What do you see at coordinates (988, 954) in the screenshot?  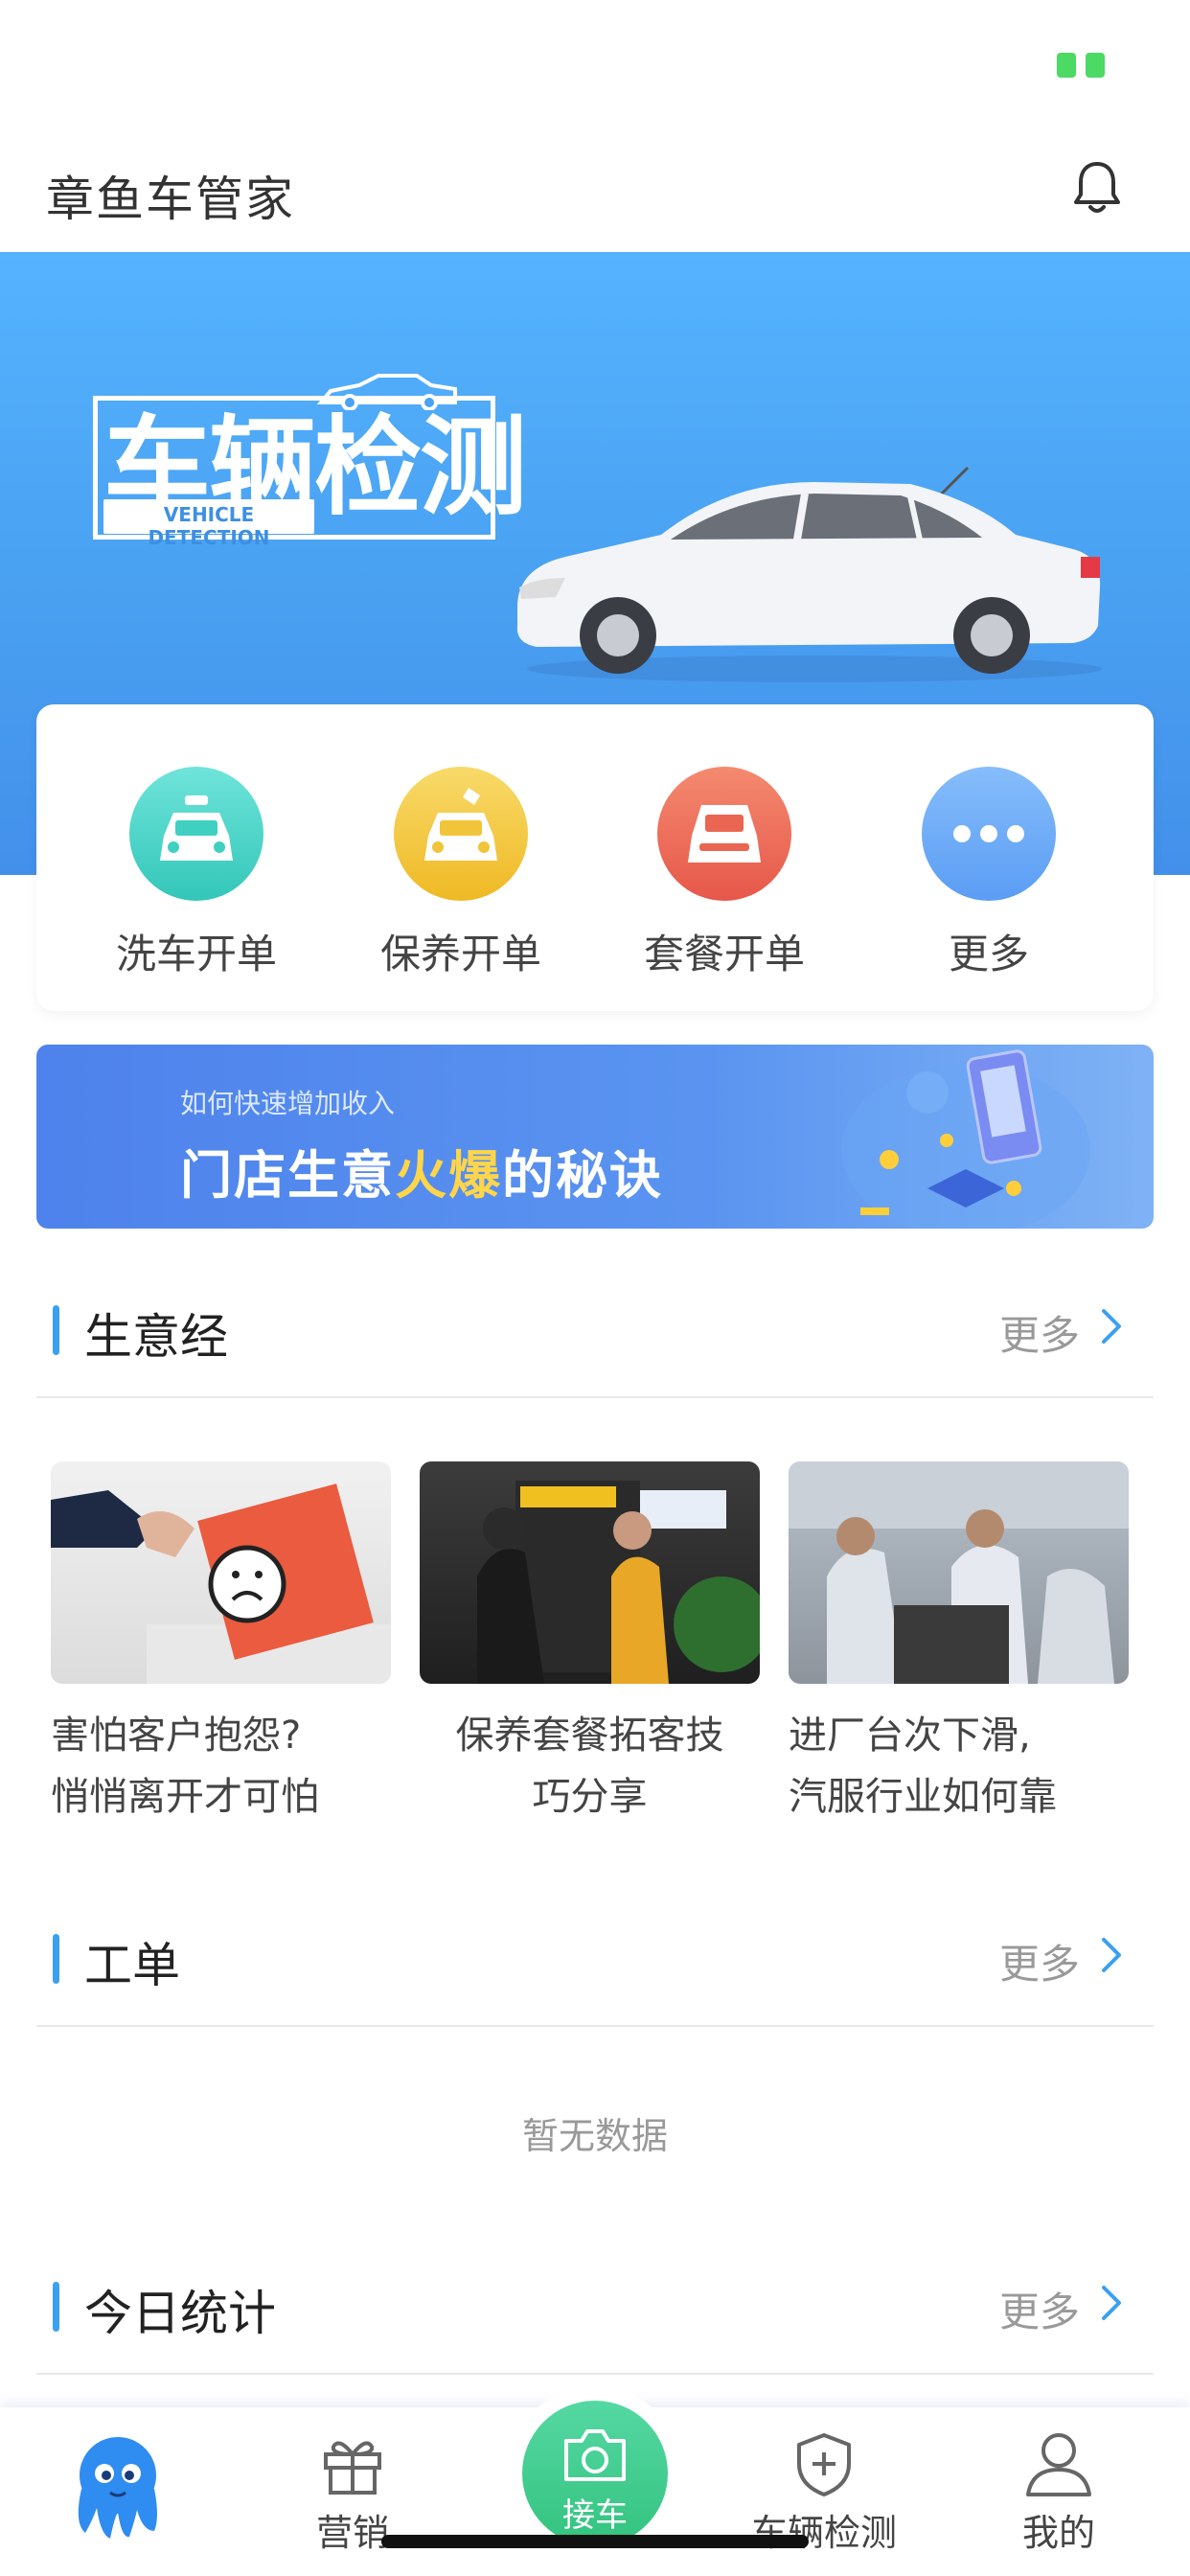 I see `quick-action-label: 更多` at bounding box center [988, 954].